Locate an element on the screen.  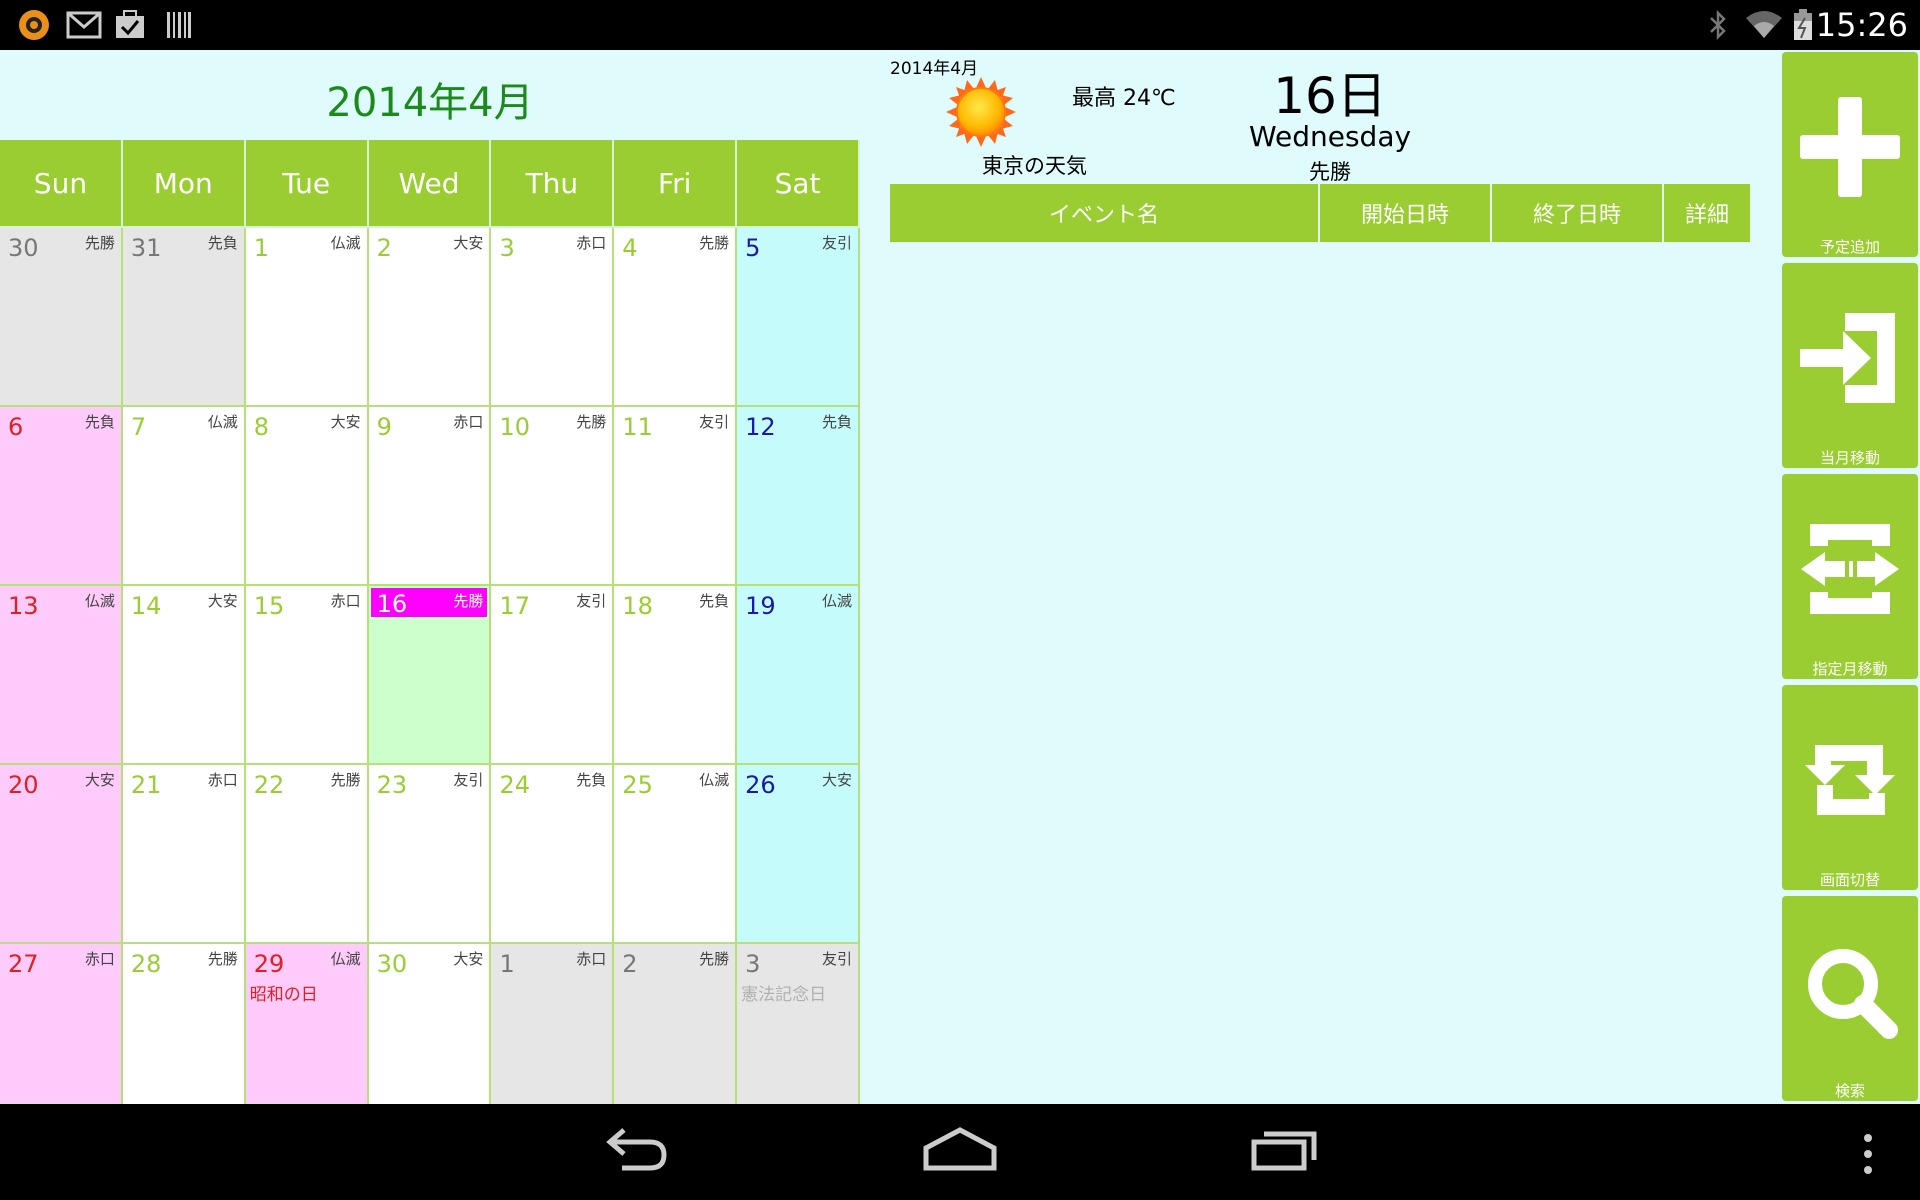
weekday-fri: Fri is located at coordinates (676, 184).